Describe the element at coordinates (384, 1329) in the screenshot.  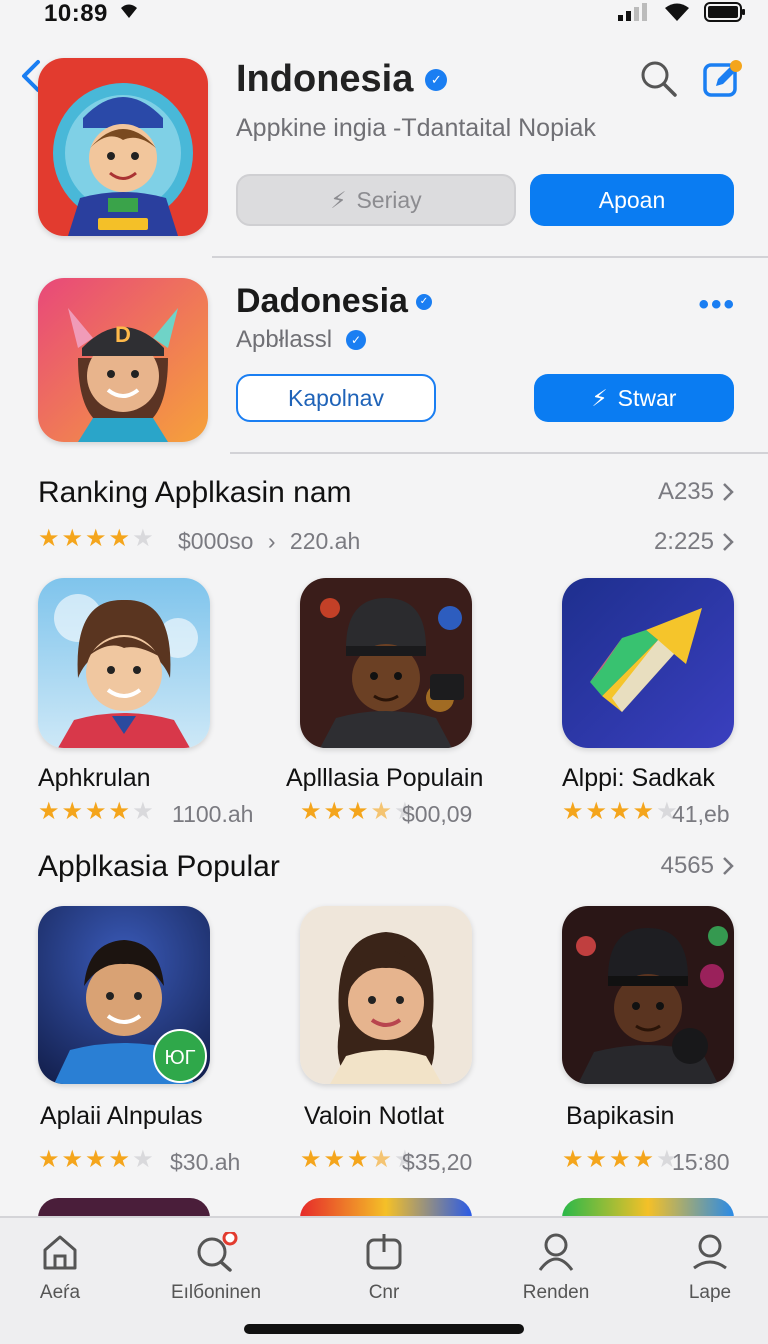
I see `home-indicator` at that location.